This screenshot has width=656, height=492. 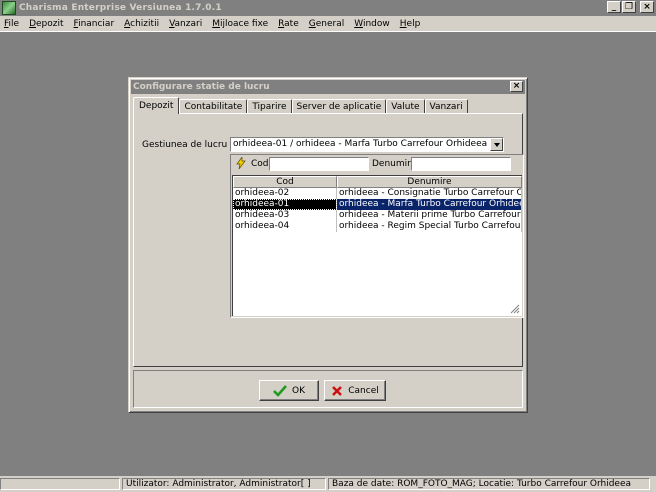 What do you see at coordinates (328, 87) in the screenshot?
I see `dialog-title-bar: Configurare statie de lucru ×` at bounding box center [328, 87].